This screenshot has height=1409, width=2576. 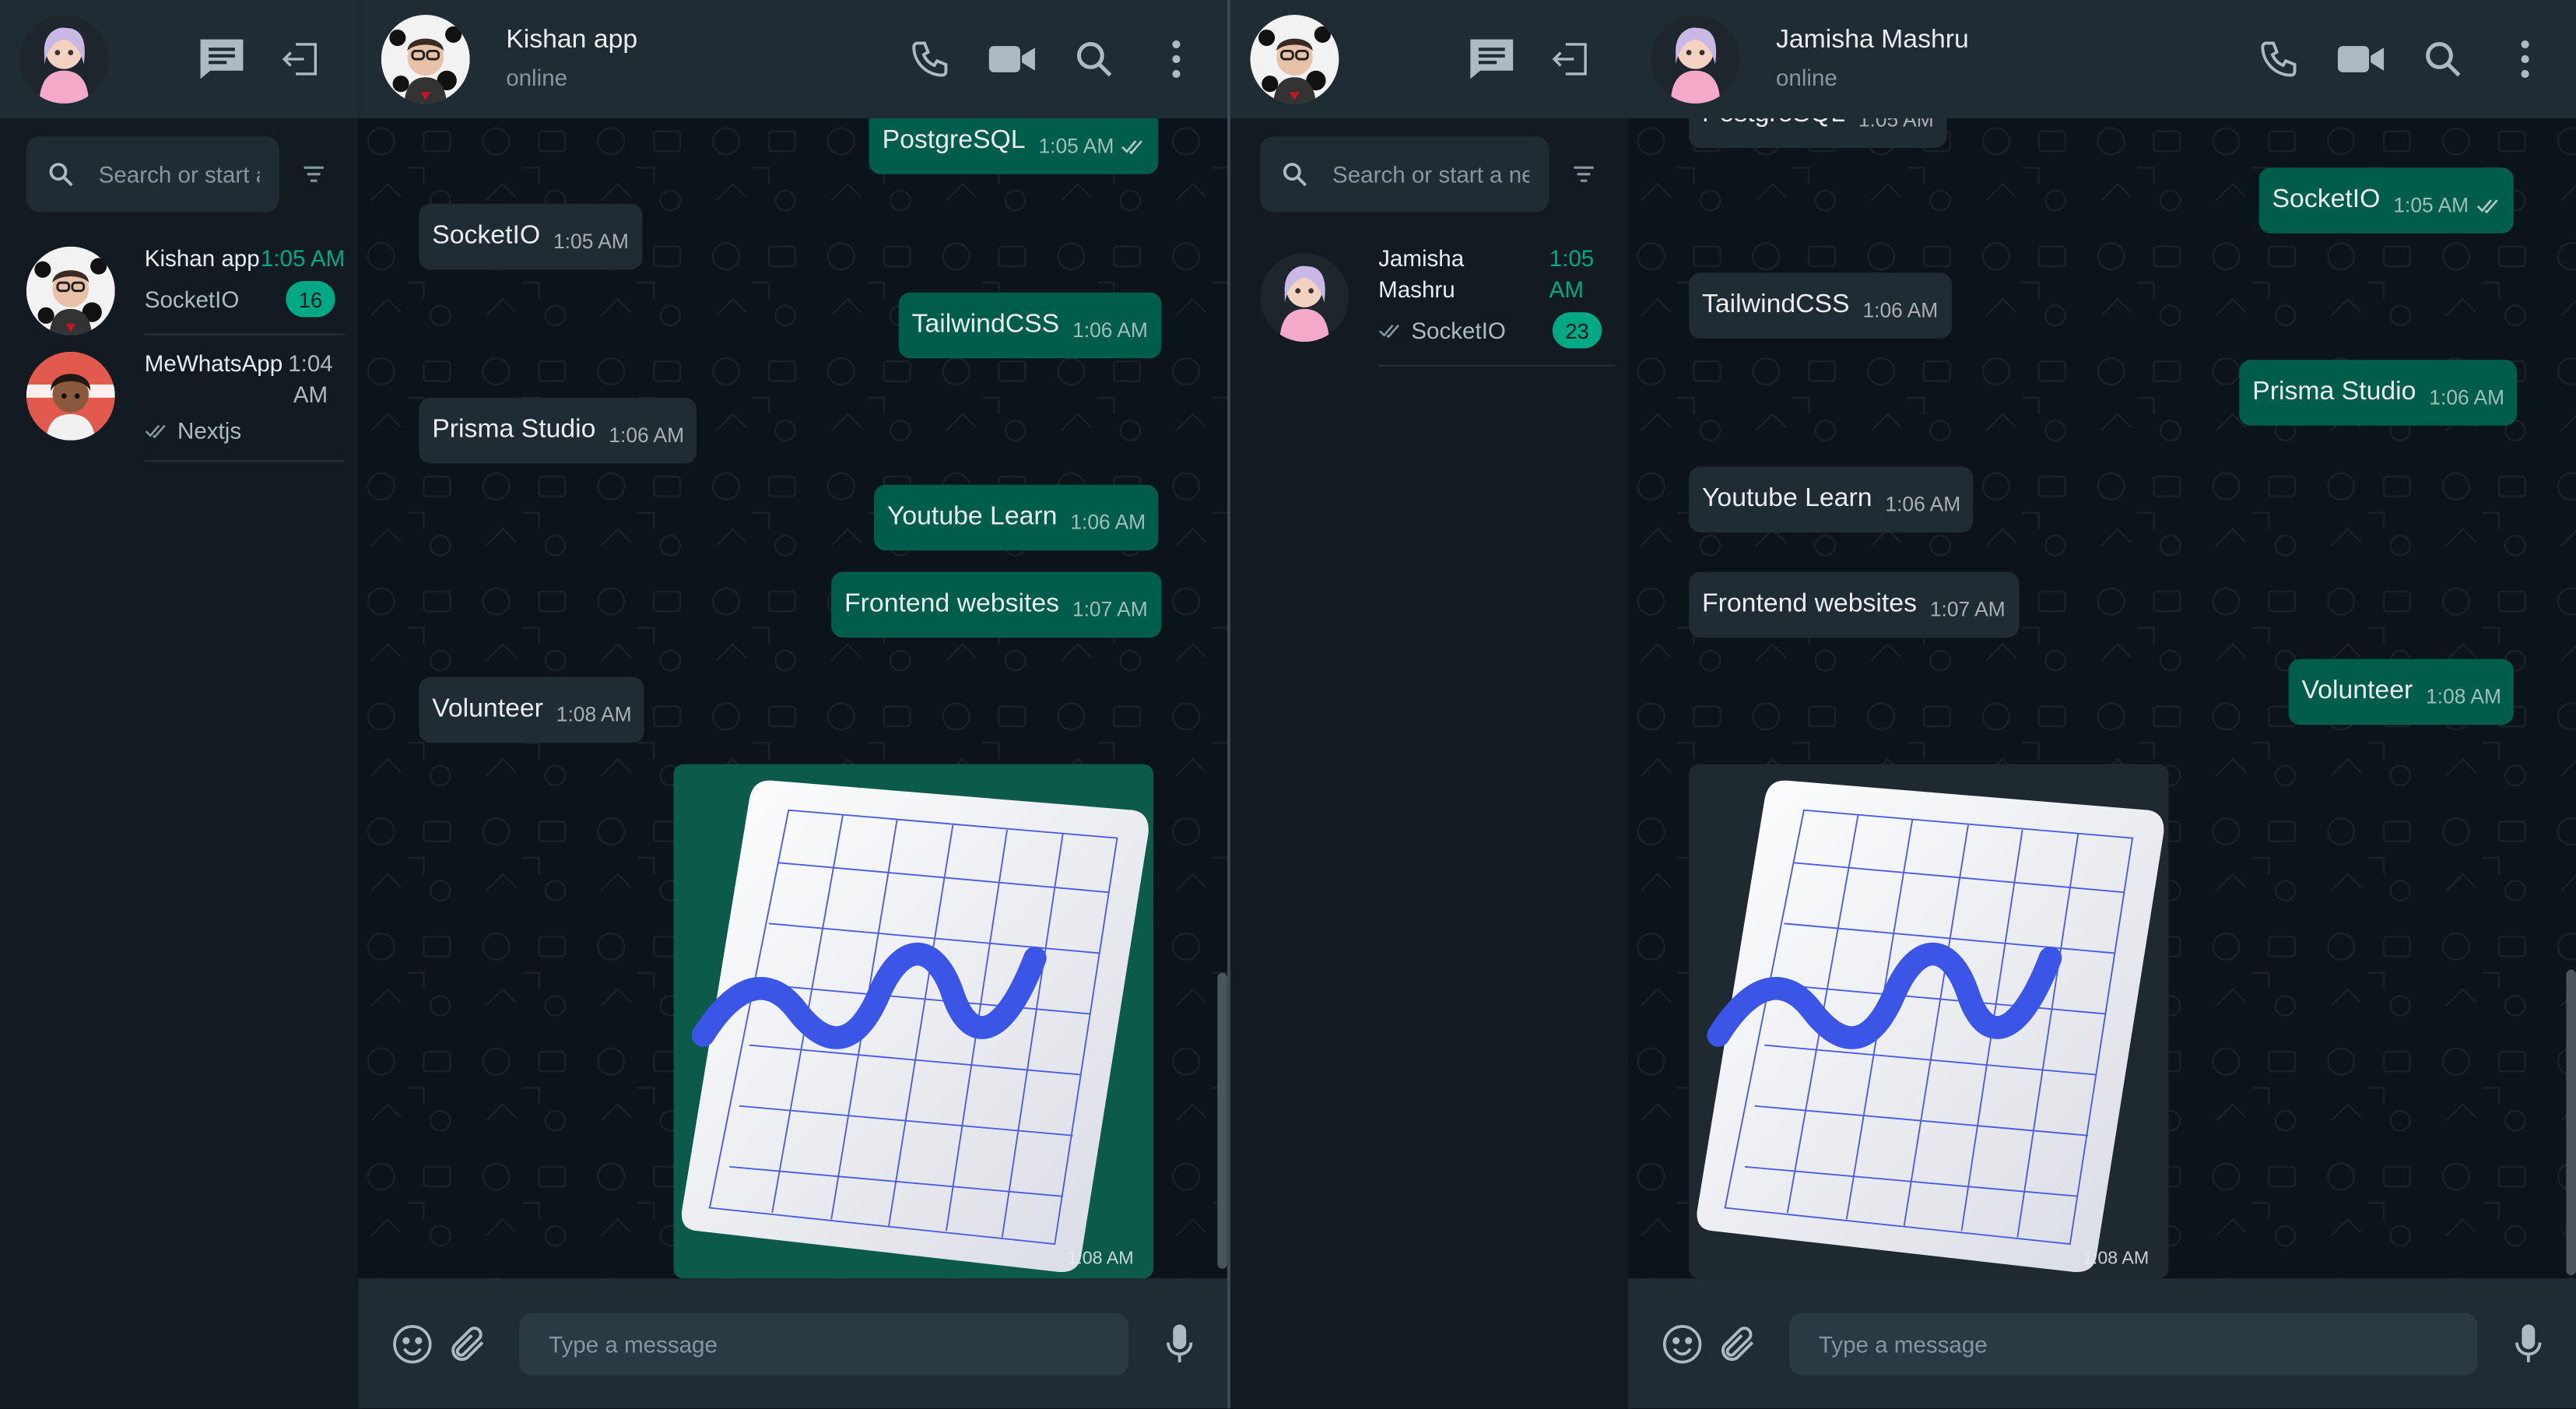 I want to click on chat-list-item: Kishan app 1:05 AM SocketIO 16, so click(x=179, y=283).